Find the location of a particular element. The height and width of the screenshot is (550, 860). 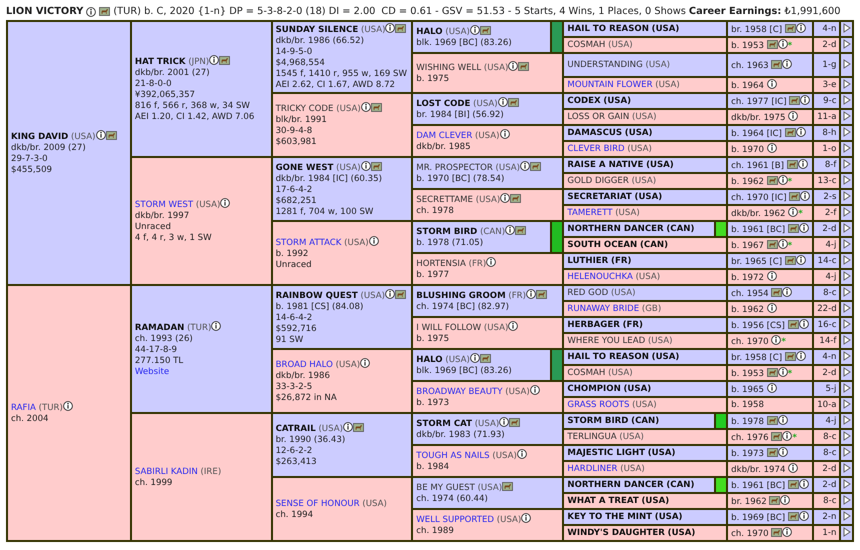

horse-name: GRASS ROOTS is located at coordinates (598, 405).